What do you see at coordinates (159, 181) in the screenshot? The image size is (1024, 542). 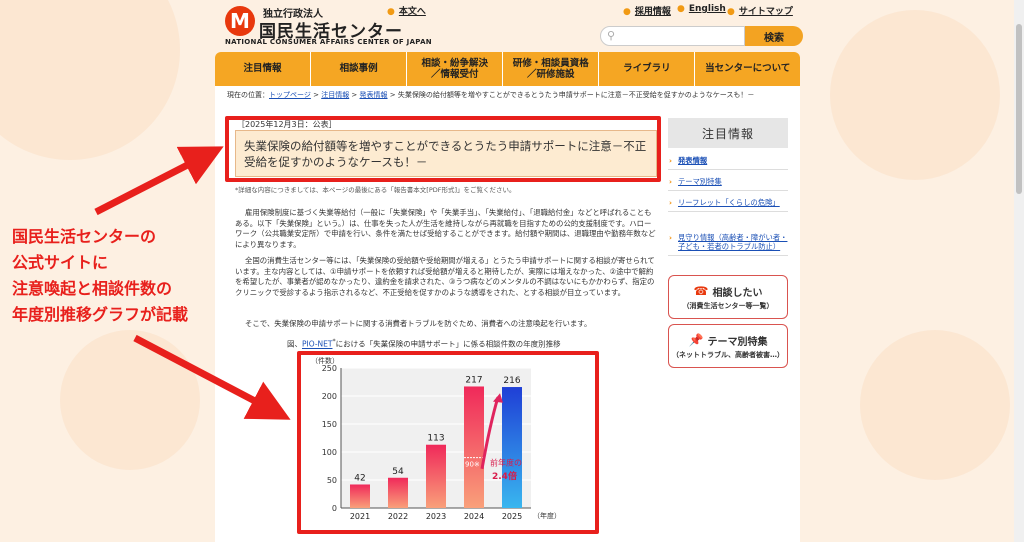 I see `arrow-to-title` at bounding box center [159, 181].